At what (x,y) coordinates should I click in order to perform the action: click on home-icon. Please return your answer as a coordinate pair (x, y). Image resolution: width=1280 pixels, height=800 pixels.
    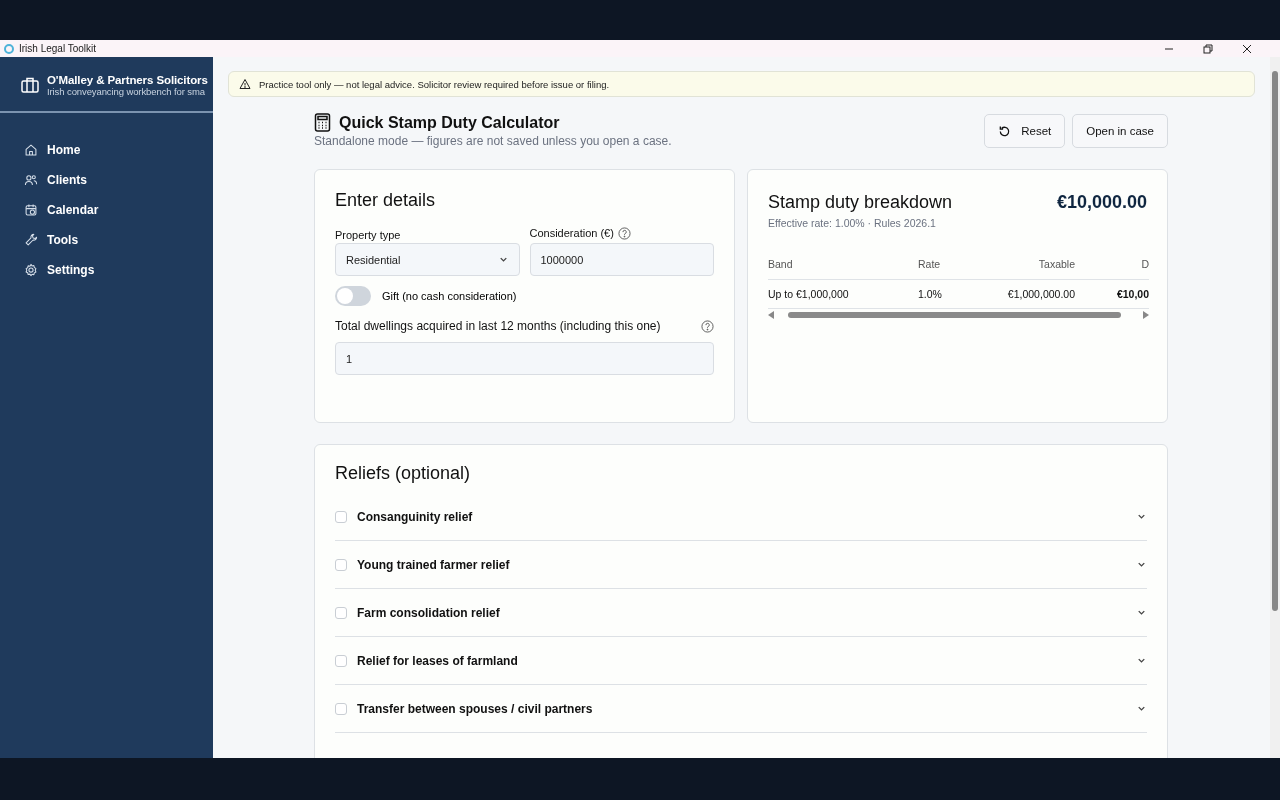
    Looking at the image, I should click on (31, 150).